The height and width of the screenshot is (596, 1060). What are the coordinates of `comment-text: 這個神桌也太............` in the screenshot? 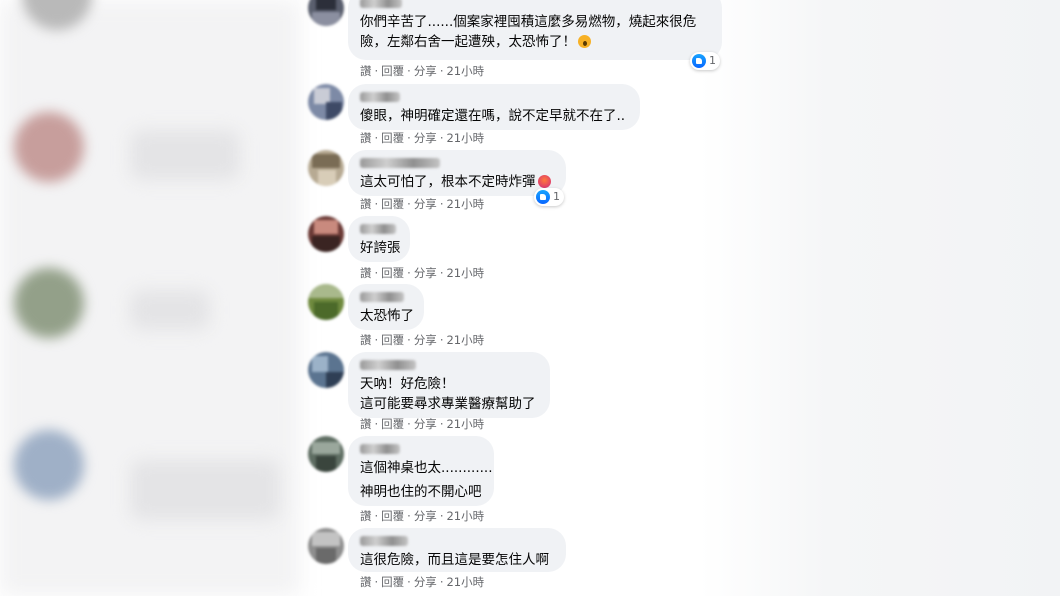 It's located at (426, 468).